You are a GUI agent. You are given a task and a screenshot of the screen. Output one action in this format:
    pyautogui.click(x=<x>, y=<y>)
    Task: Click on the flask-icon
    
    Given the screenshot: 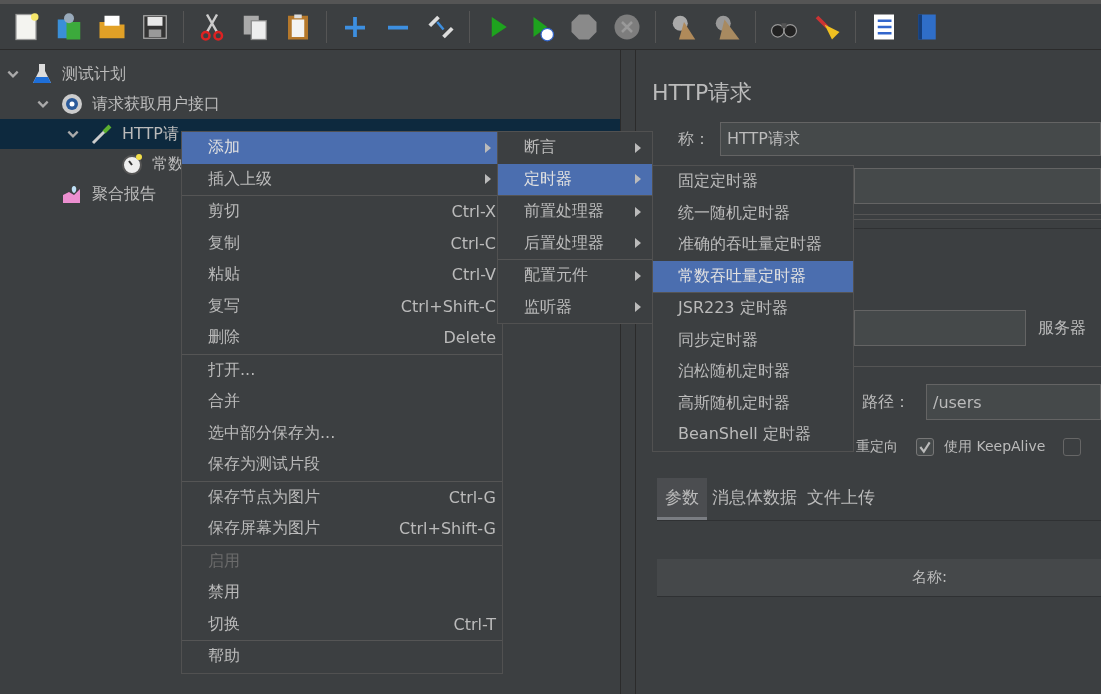 What is the action you would take?
    pyautogui.click(x=42, y=74)
    